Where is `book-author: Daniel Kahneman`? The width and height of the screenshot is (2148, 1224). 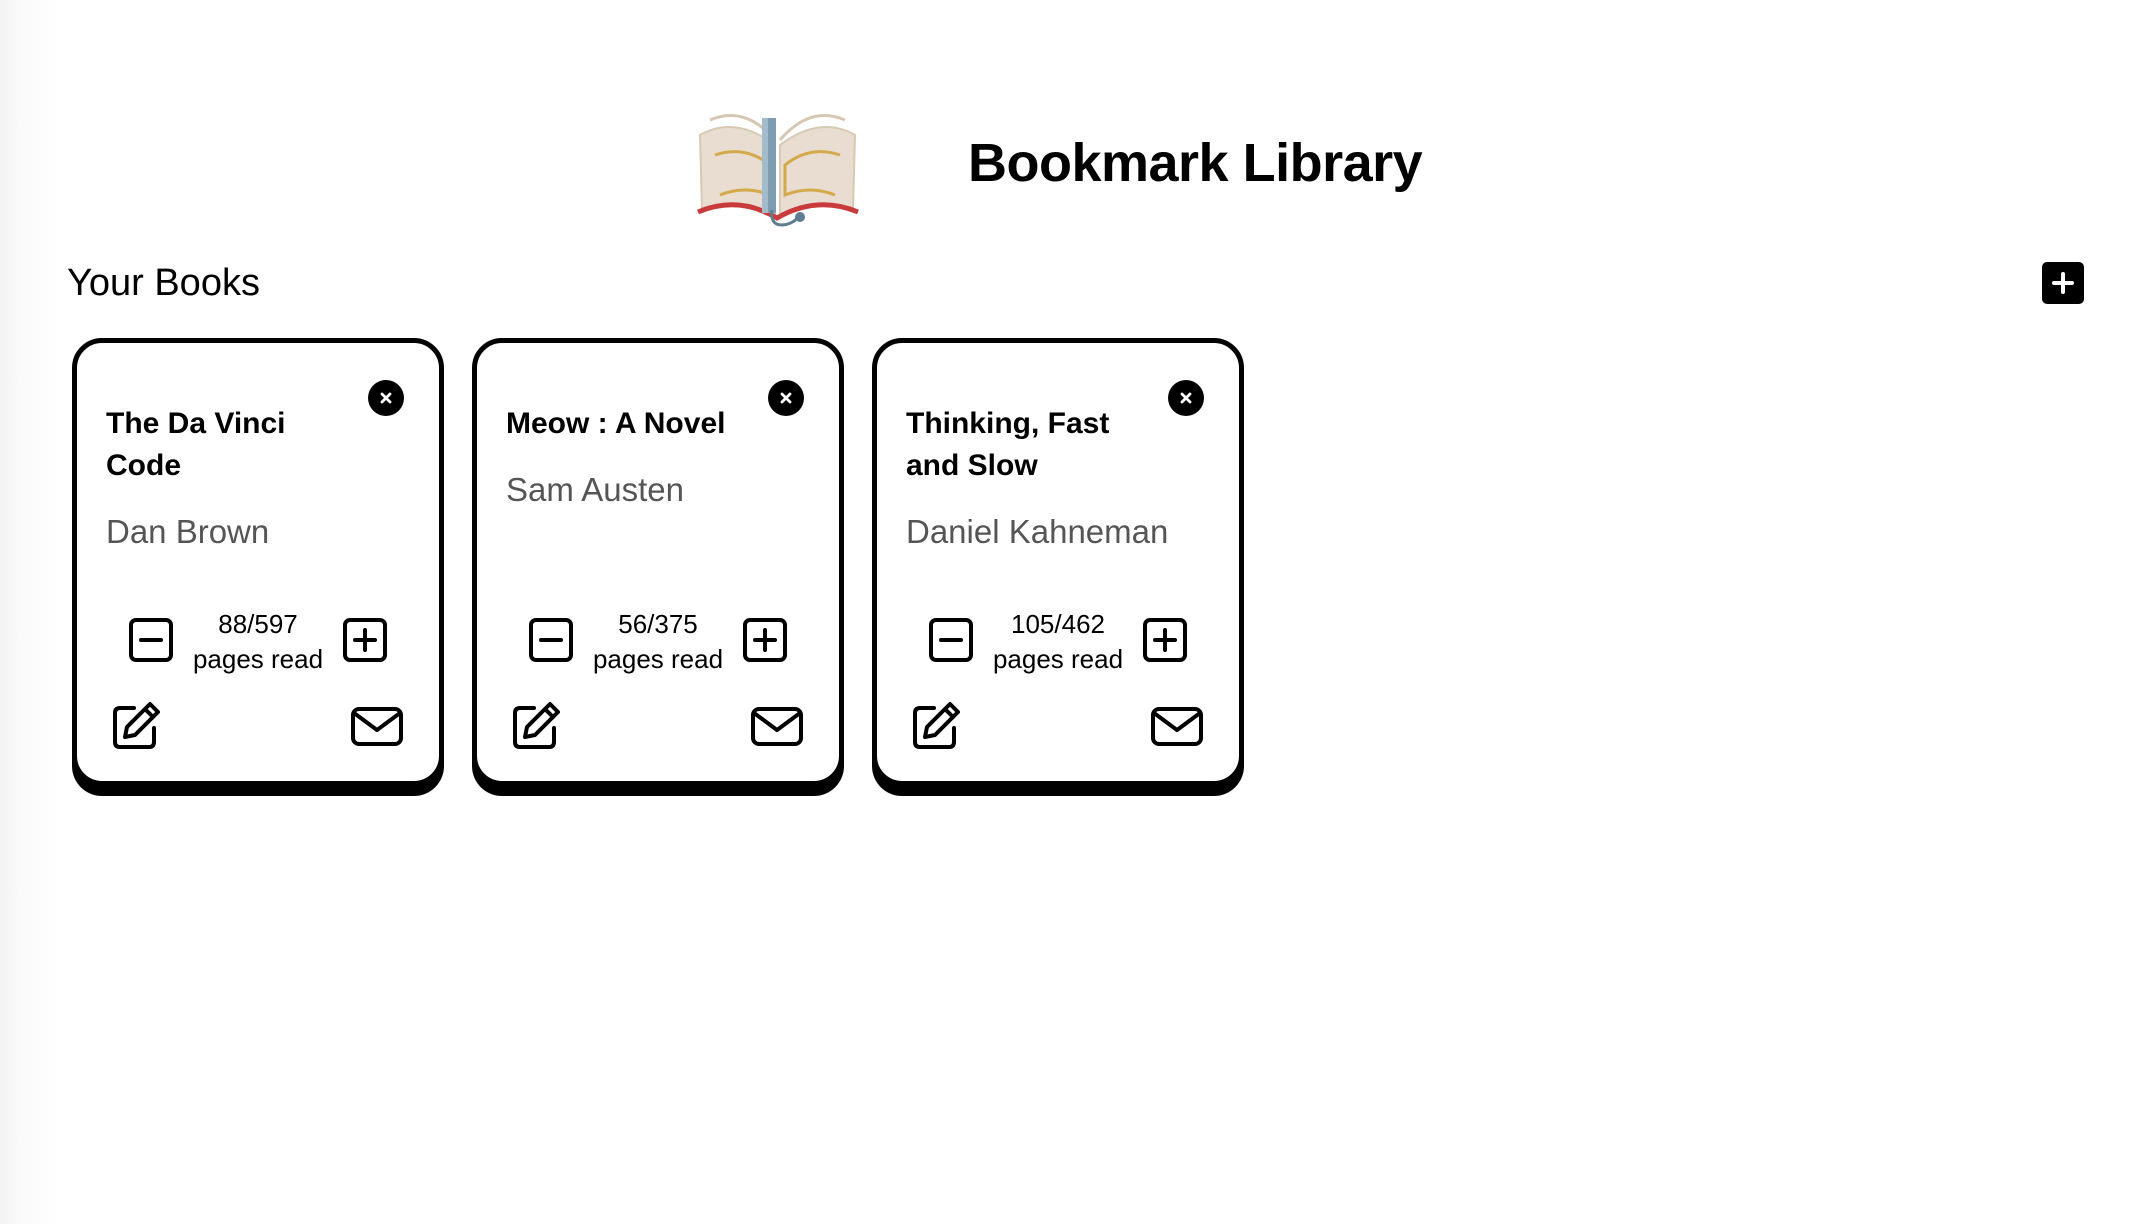 book-author: Daniel Kahneman is located at coordinates (1037, 531).